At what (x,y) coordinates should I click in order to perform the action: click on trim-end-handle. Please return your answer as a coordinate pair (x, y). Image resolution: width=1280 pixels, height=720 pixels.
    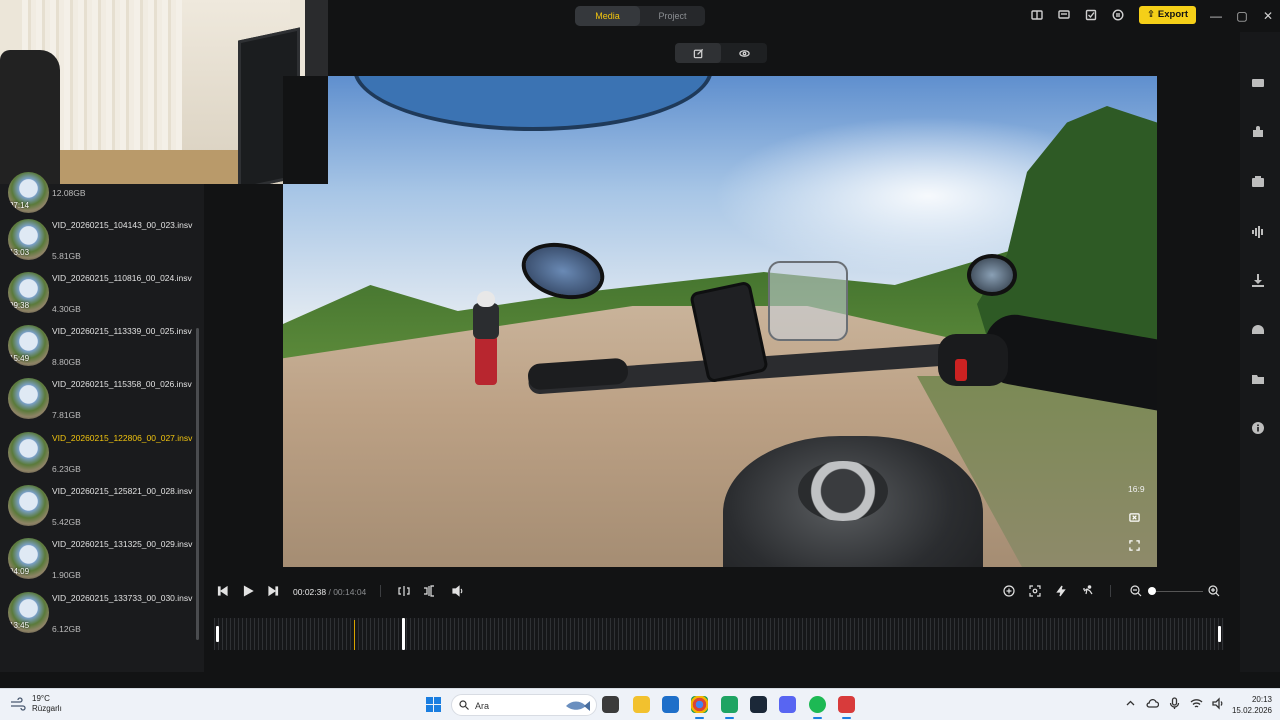
    Looking at the image, I should click on (1219, 634).